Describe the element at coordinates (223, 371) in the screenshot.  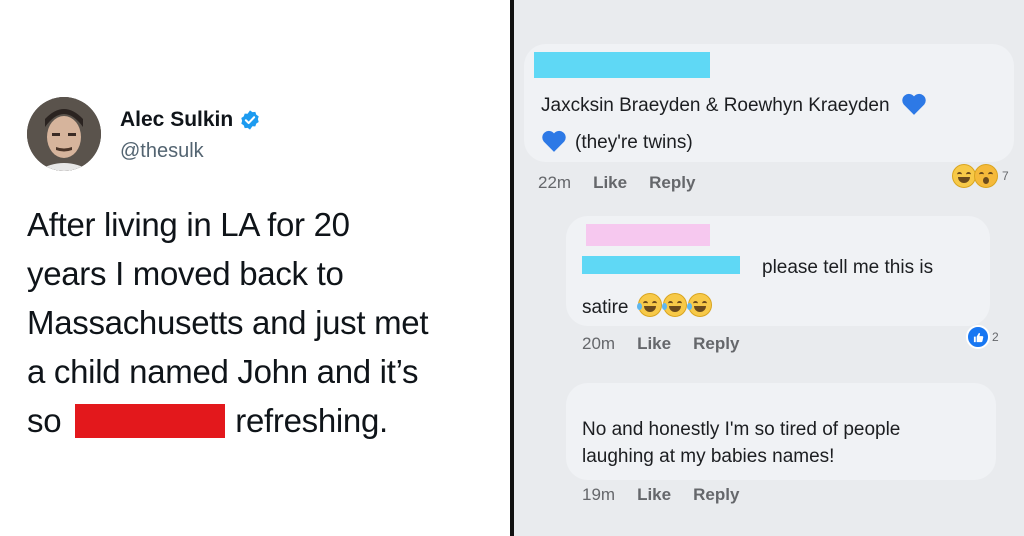
I see `tweet-line: a child named John and it’s` at that location.